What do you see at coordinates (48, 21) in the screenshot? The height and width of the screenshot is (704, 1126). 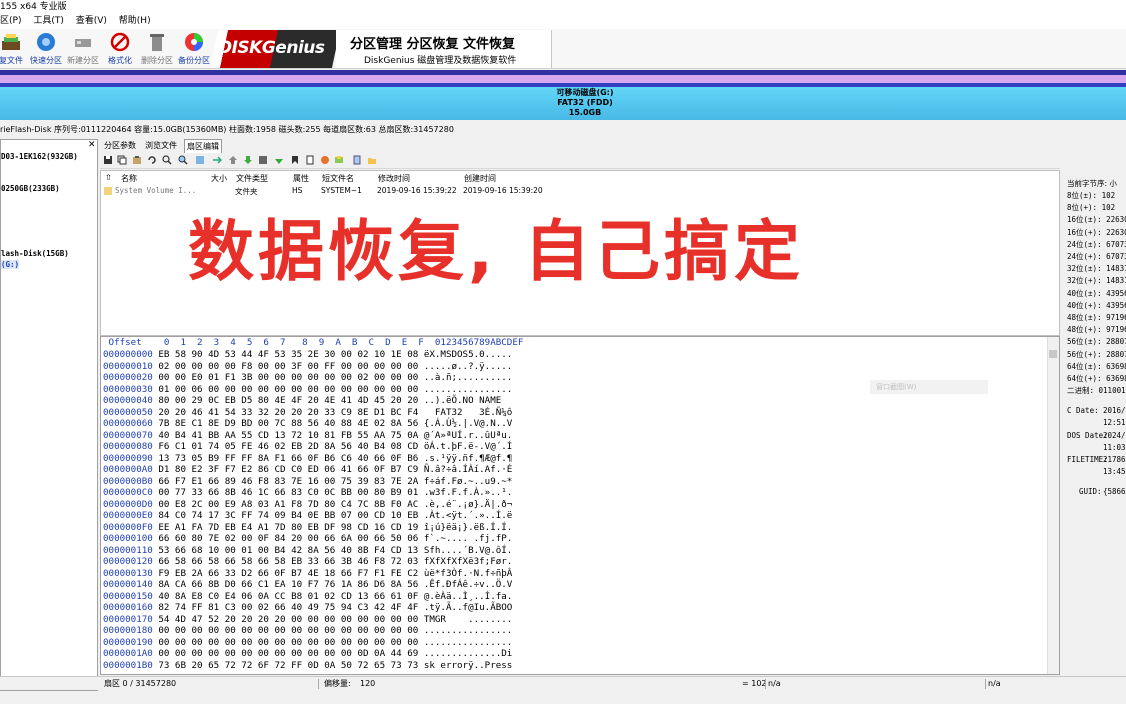 I see `menu-tools: 工具(T)` at bounding box center [48, 21].